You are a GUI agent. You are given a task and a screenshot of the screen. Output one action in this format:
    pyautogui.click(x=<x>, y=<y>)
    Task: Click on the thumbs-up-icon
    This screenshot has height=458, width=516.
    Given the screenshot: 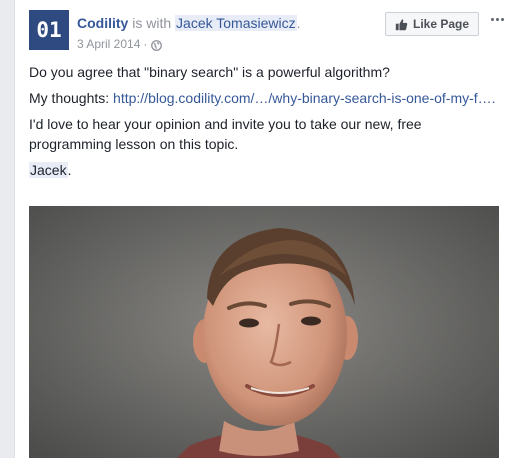 What is the action you would take?
    pyautogui.click(x=401, y=24)
    